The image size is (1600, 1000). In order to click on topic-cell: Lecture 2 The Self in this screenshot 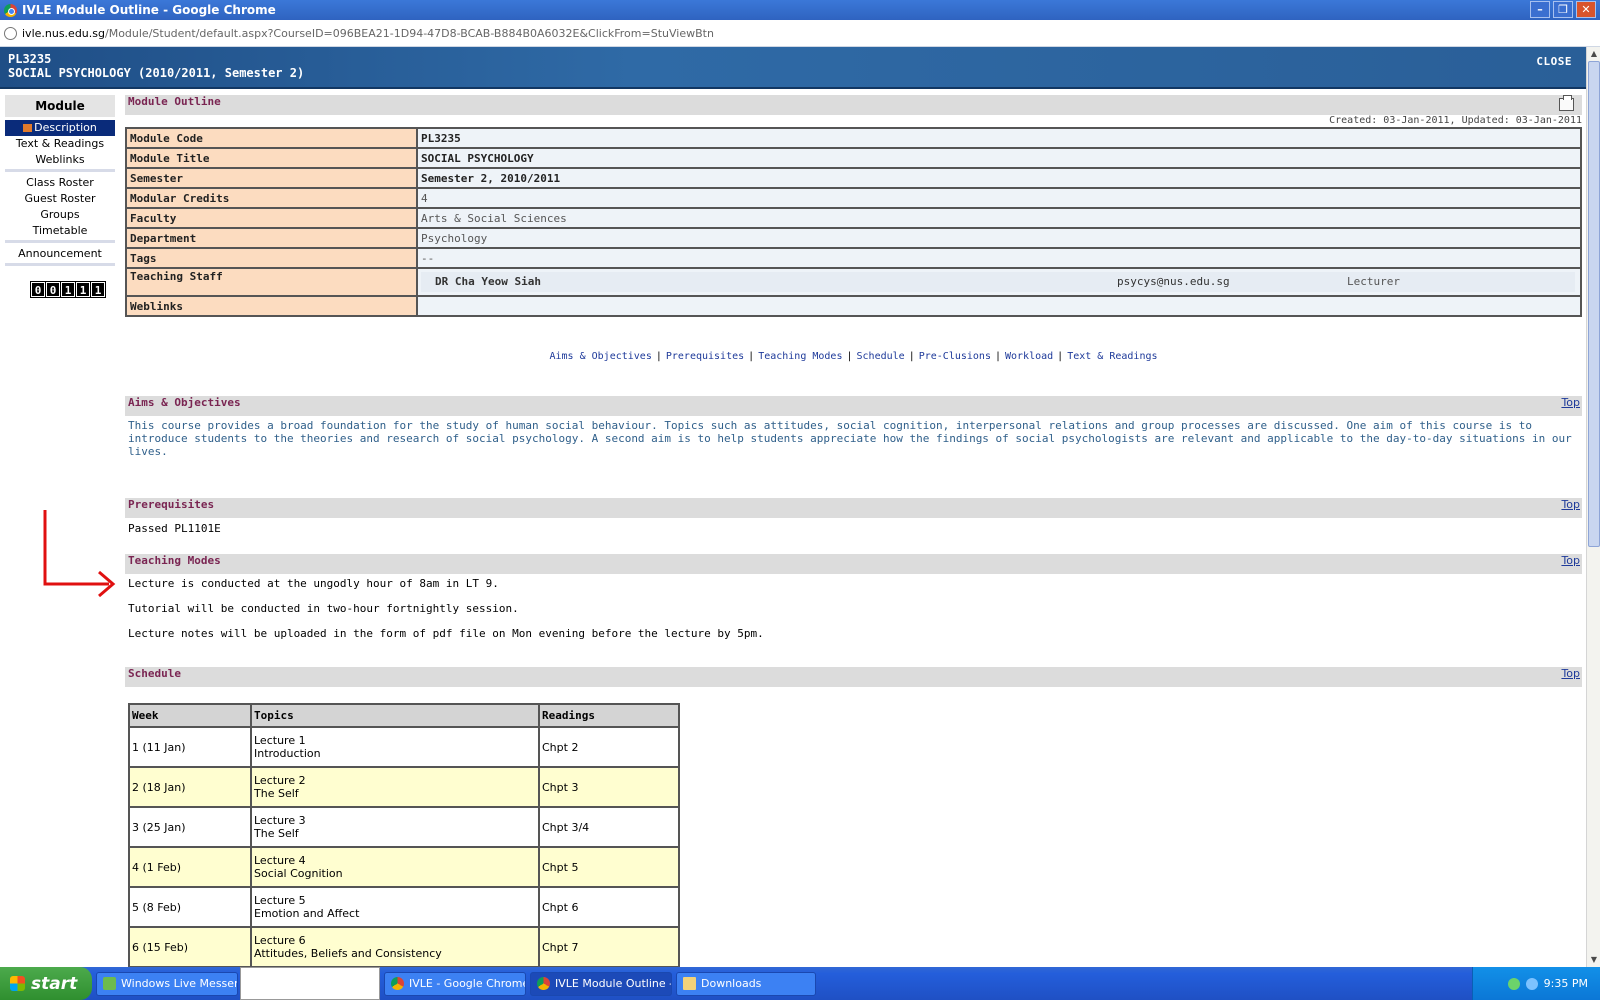, I will do `click(395, 787)`.